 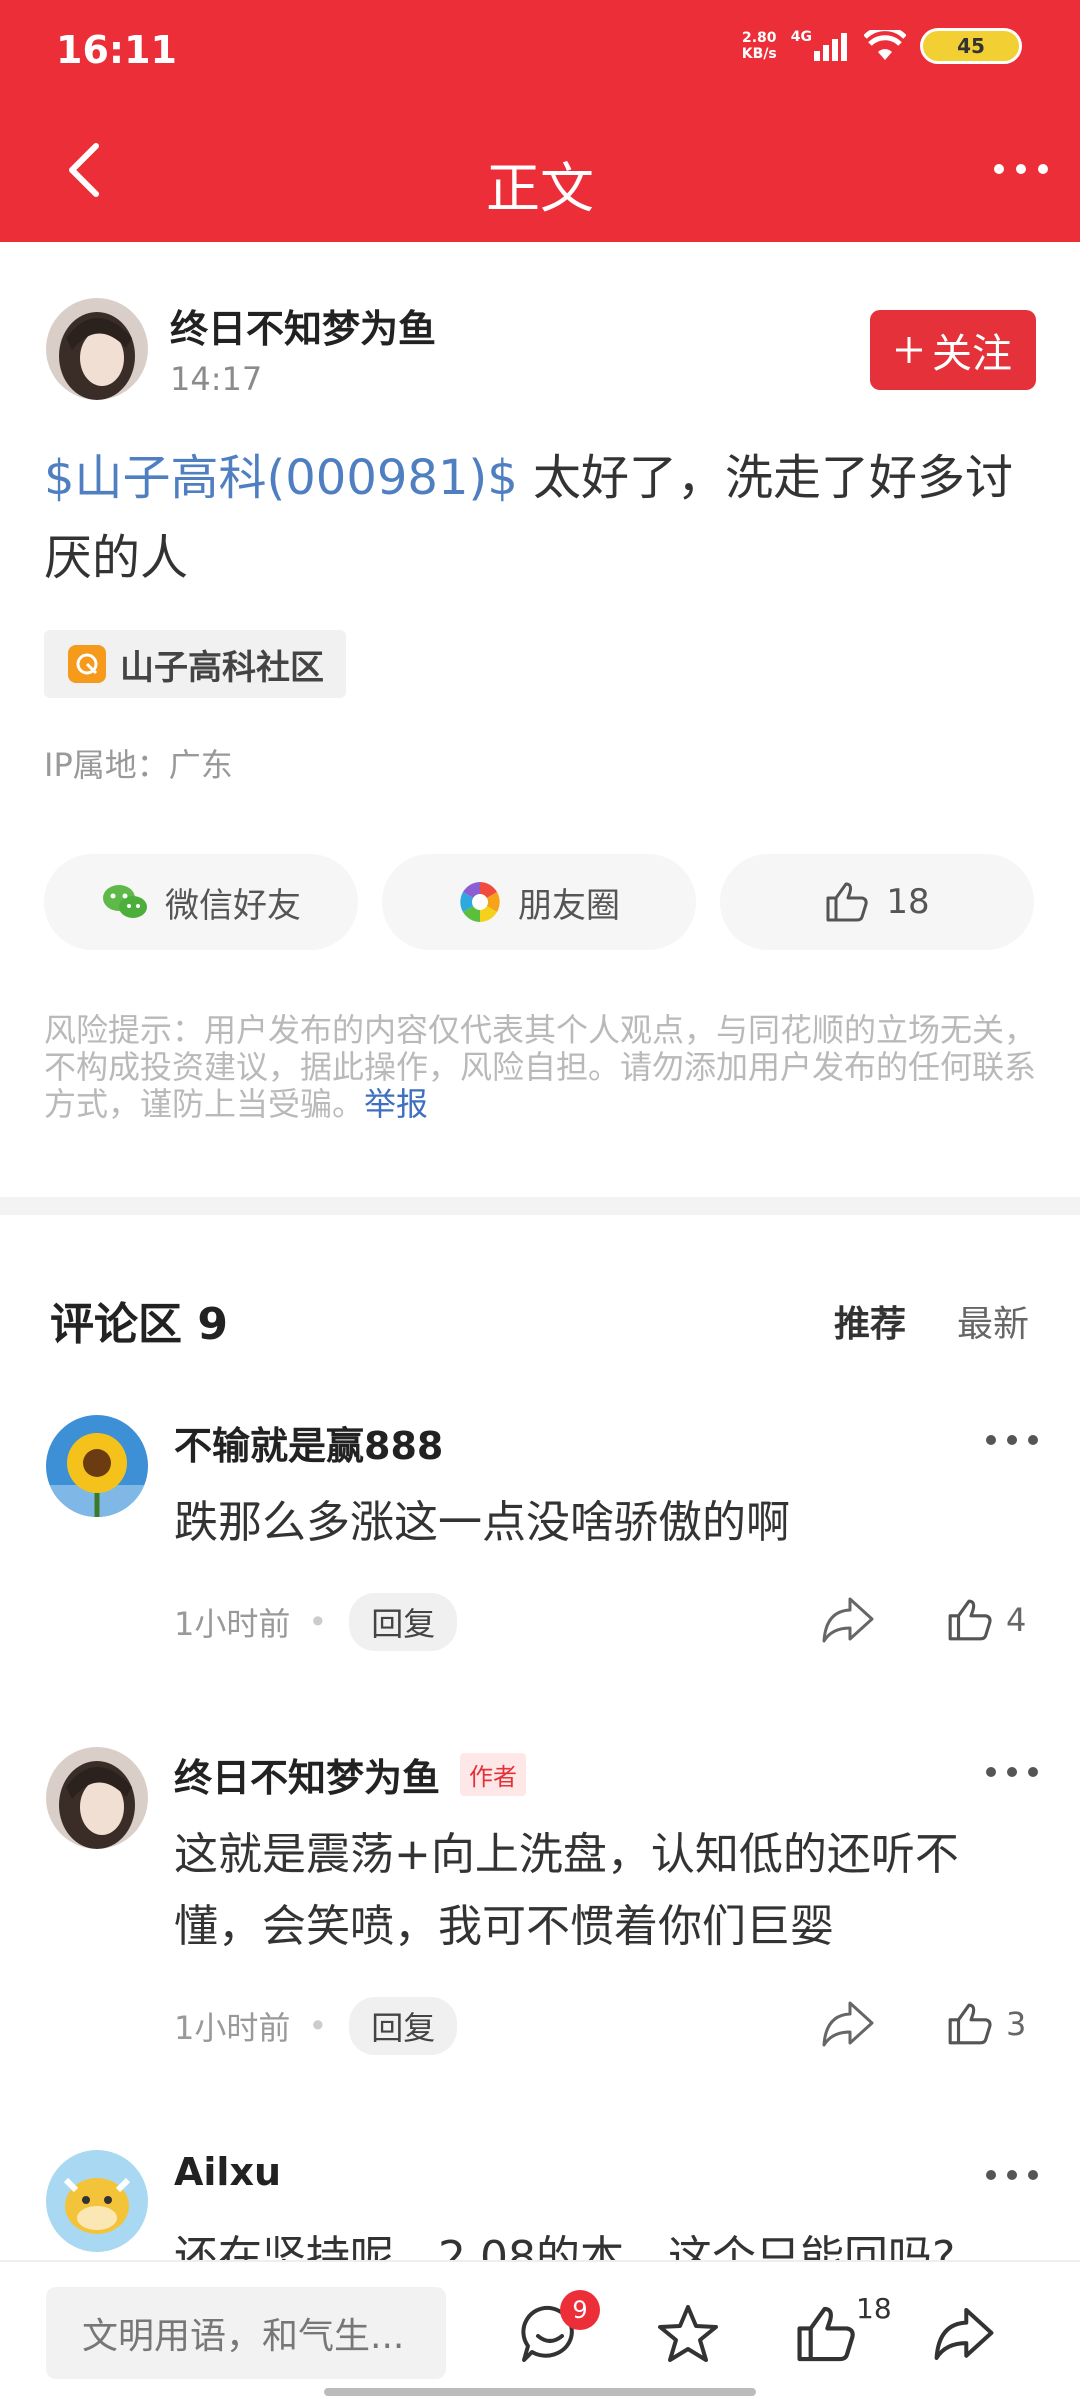 I want to click on post-like-button: 18, so click(x=877, y=902).